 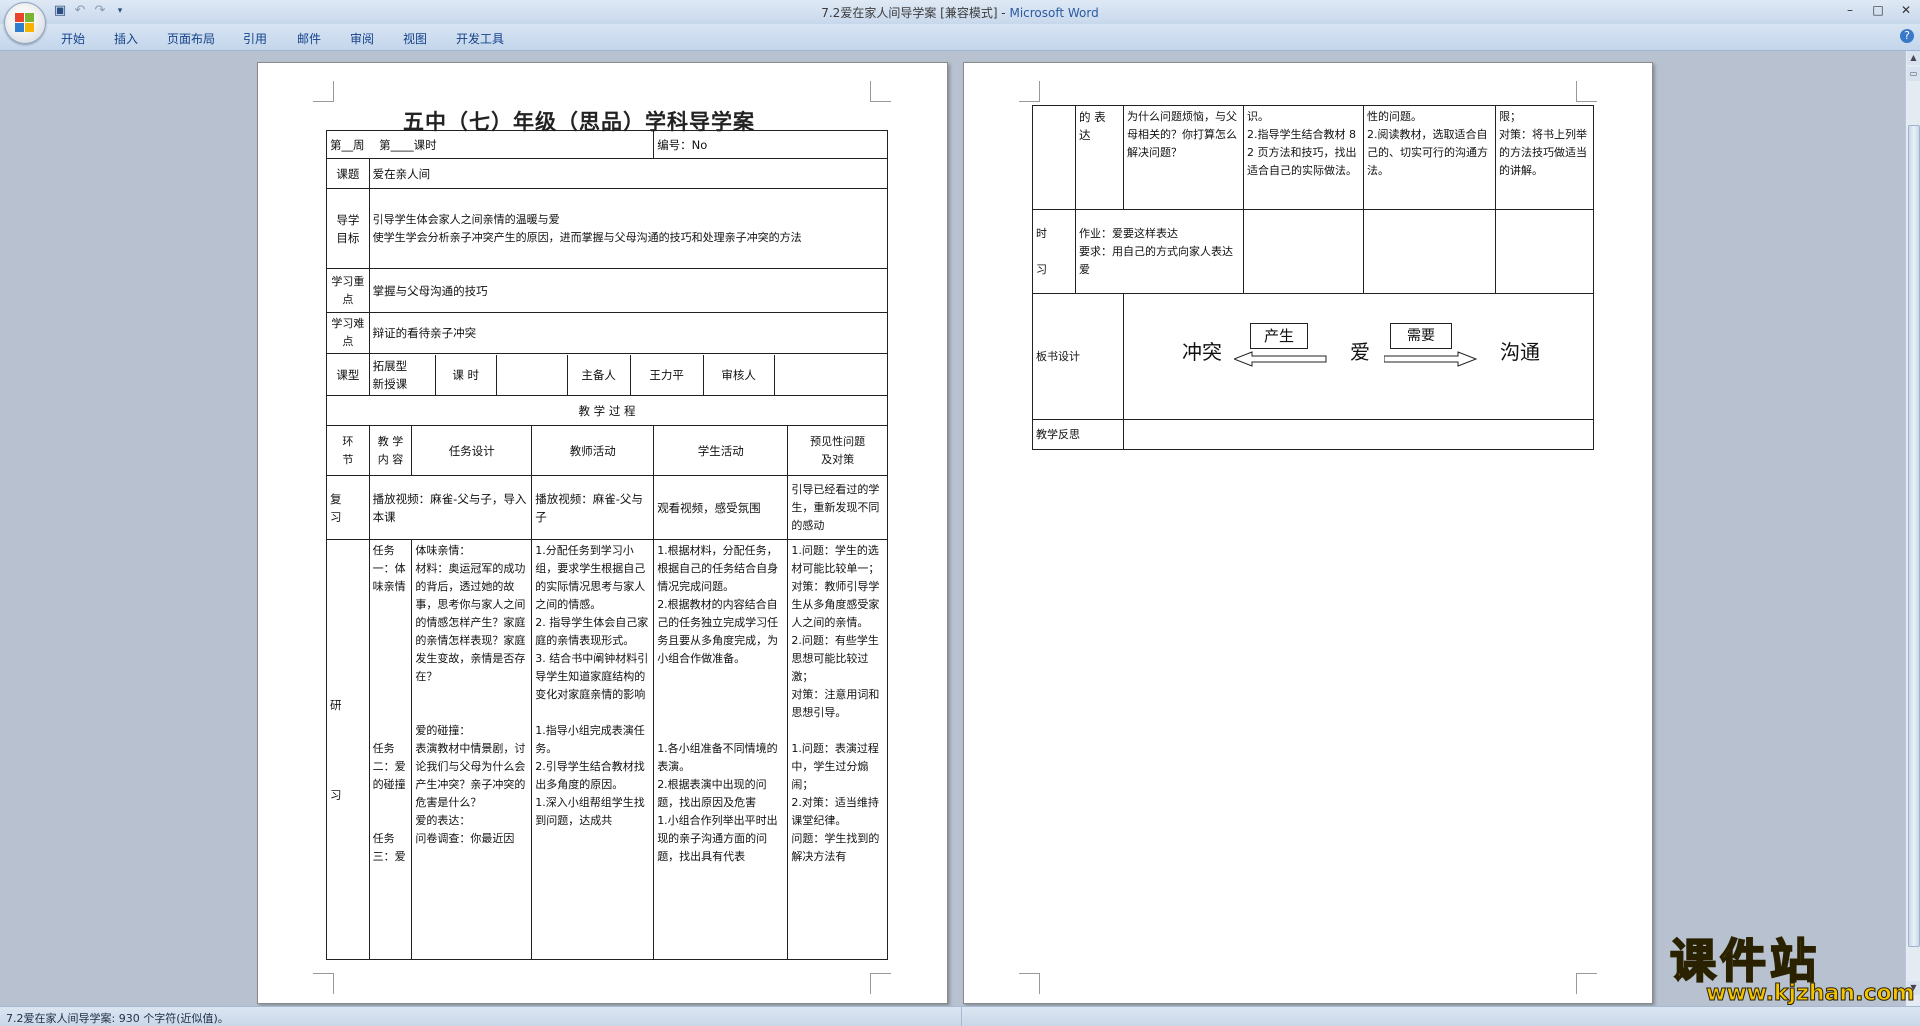 I want to click on study-content: 任务一：体味亲情 任务二：爱的碰撞 任务三：爱, so click(x=390, y=749).